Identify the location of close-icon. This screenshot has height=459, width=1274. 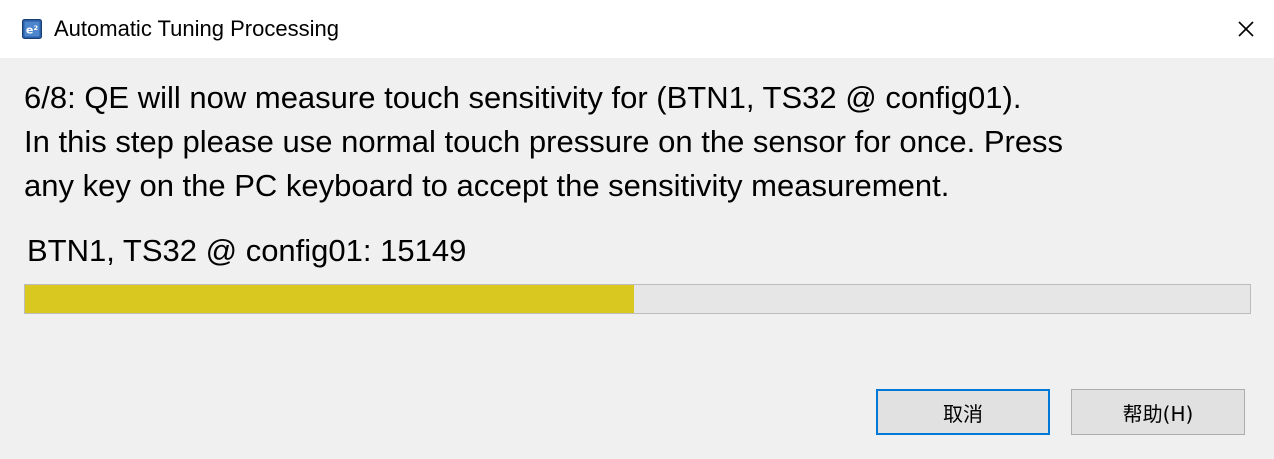
(1246, 29).